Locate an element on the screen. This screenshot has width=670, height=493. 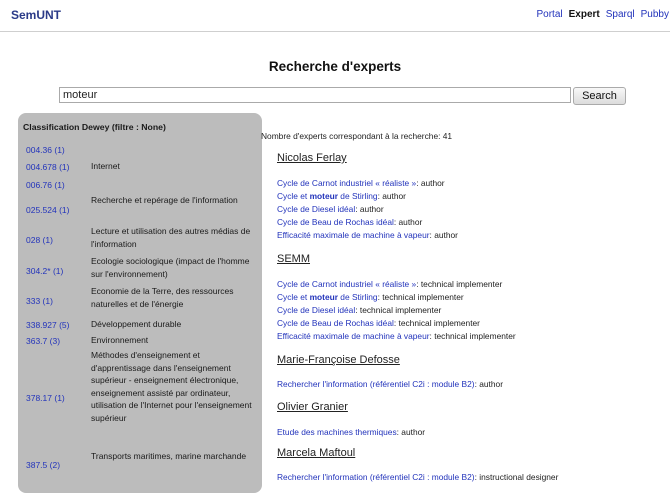
resource-entry: Cycle et moteur de Stirling: author is located at coordinates (341, 196).